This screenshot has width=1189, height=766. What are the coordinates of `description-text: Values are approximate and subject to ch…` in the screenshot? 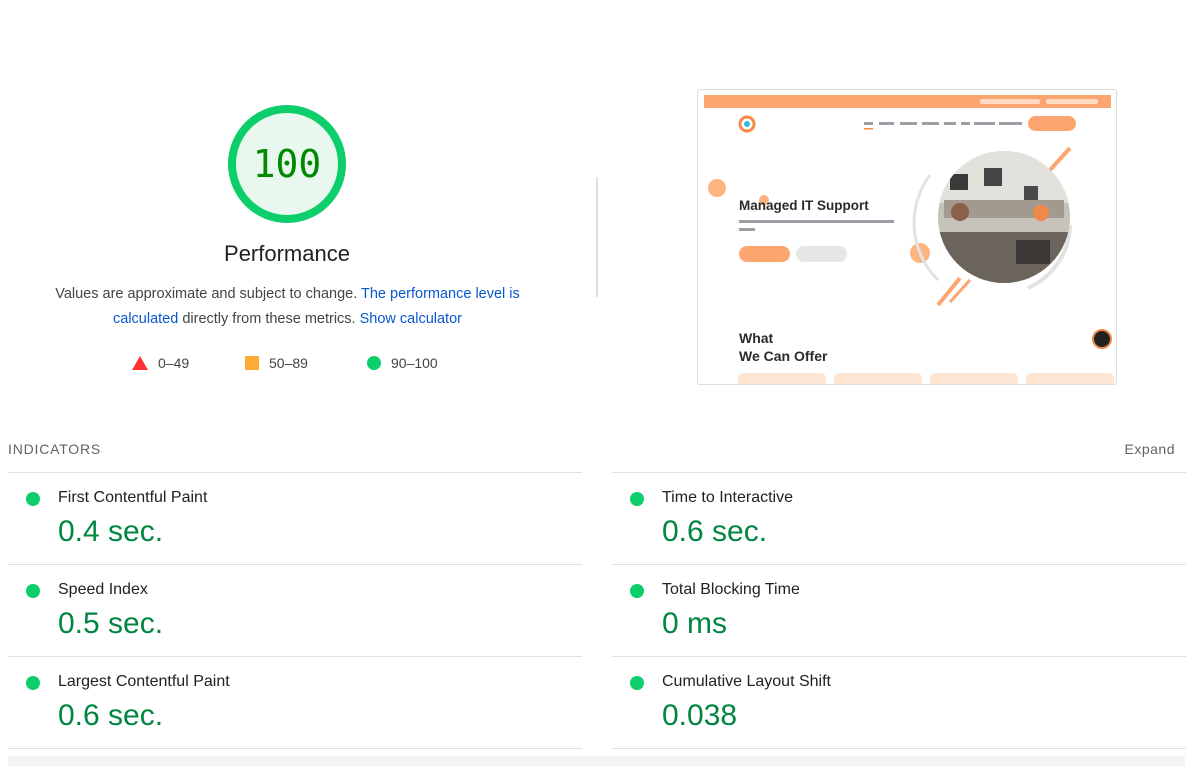 It's located at (206, 294).